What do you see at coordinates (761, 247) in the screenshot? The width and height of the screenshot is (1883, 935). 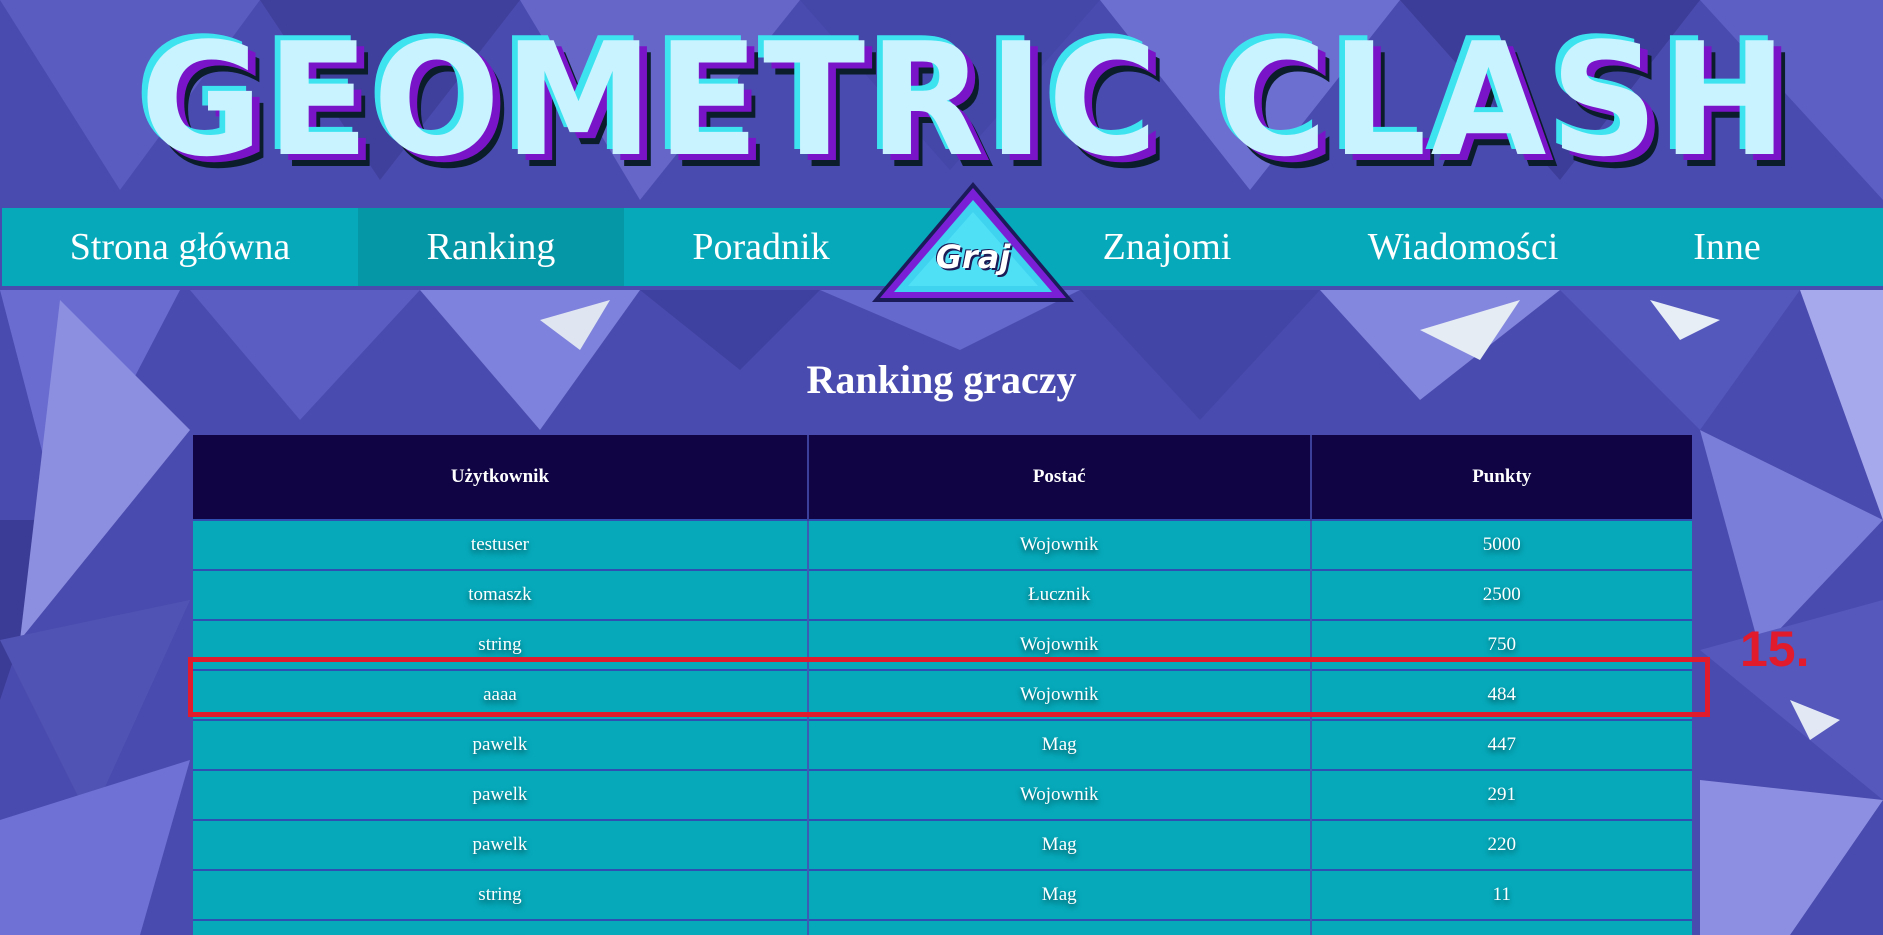 I see `nav-item-guide: Poradnik` at bounding box center [761, 247].